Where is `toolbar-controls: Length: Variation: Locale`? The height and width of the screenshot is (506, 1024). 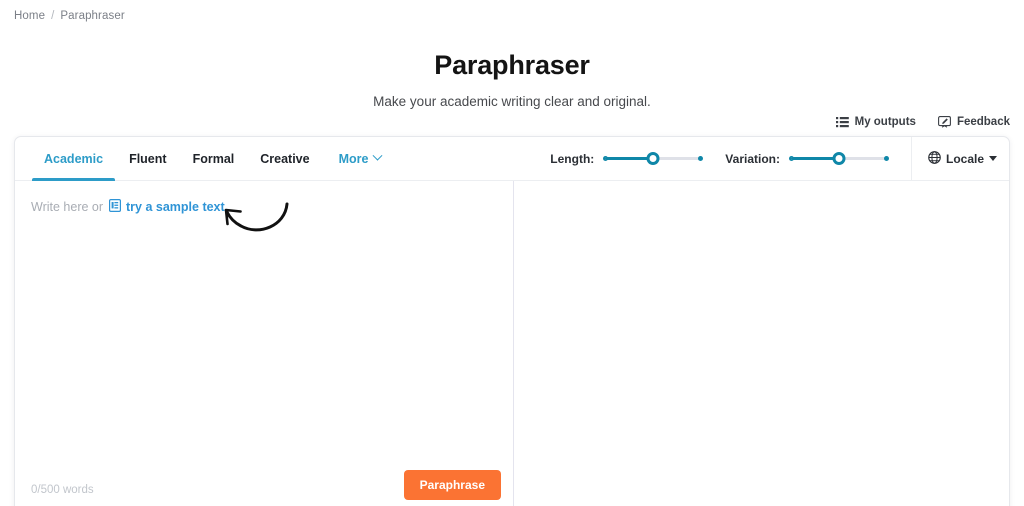
toolbar-controls: Length: Variation: Locale is located at coordinates (779, 158).